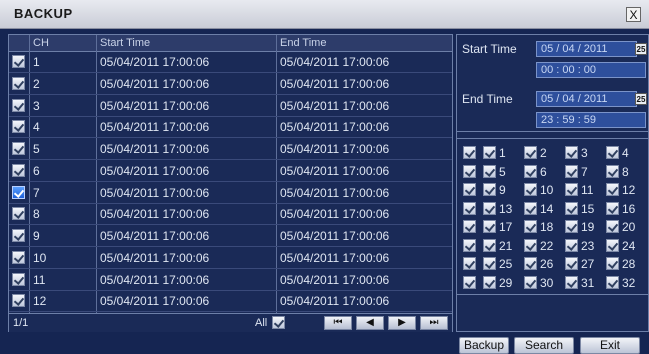 This screenshot has height=354, width=649. What do you see at coordinates (338, 323) in the screenshot?
I see `first-page-button: ⏮` at bounding box center [338, 323].